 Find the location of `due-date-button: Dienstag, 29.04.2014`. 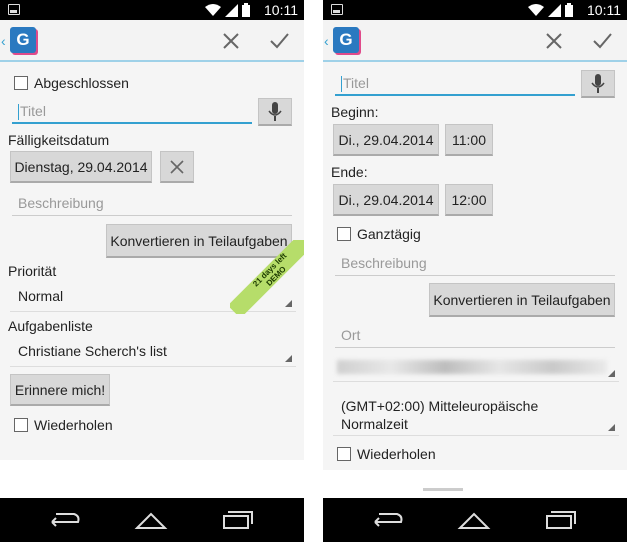

due-date-button: Dienstag, 29.04.2014 is located at coordinates (81, 167).